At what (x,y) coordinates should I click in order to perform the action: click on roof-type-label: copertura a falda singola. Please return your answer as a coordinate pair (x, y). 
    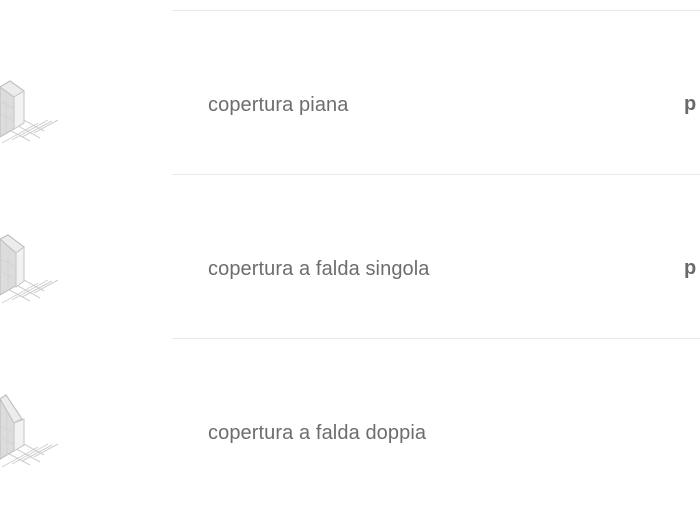
    Looking at the image, I should click on (319, 269).